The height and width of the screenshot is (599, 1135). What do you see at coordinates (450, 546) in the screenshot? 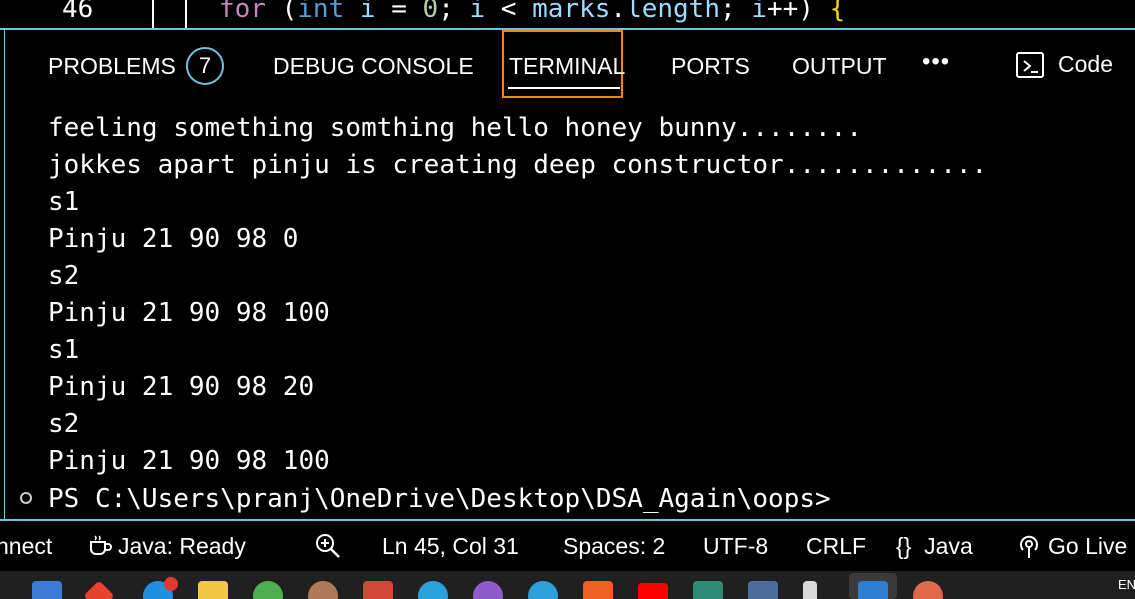
I see `status-line-col: Ln 45, Col 31` at bounding box center [450, 546].